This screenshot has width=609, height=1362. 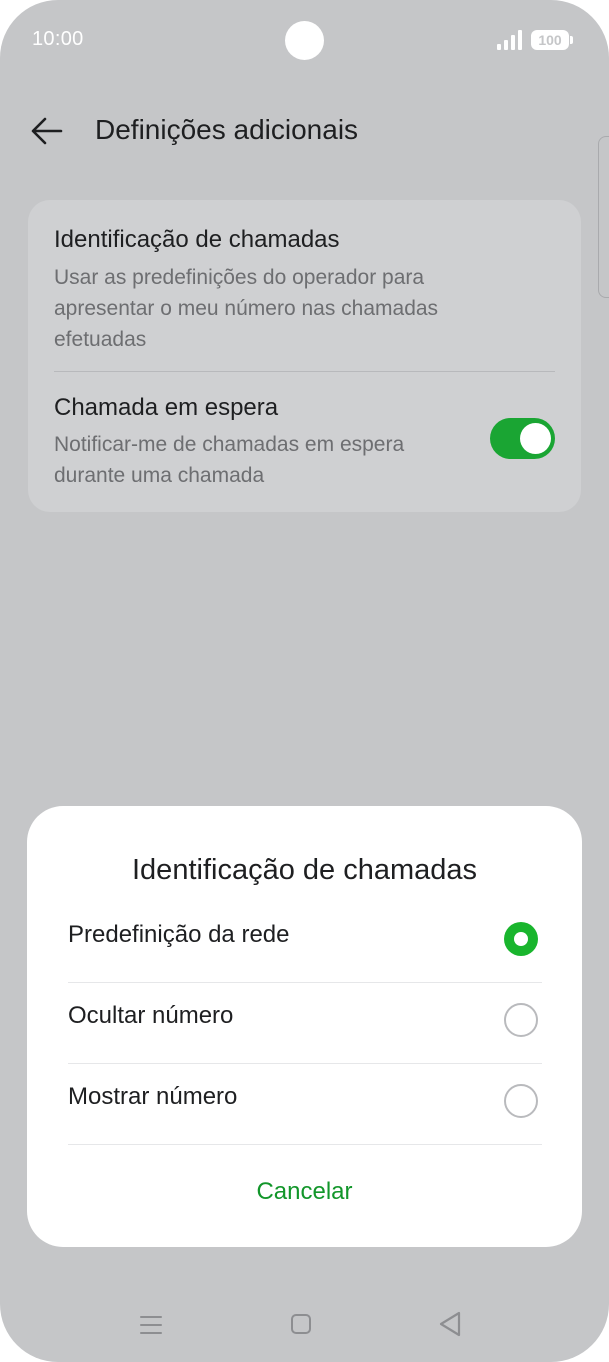 What do you see at coordinates (305, 1104) in the screenshot?
I see `option-show-number: Mostrar número` at bounding box center [305, 1104].